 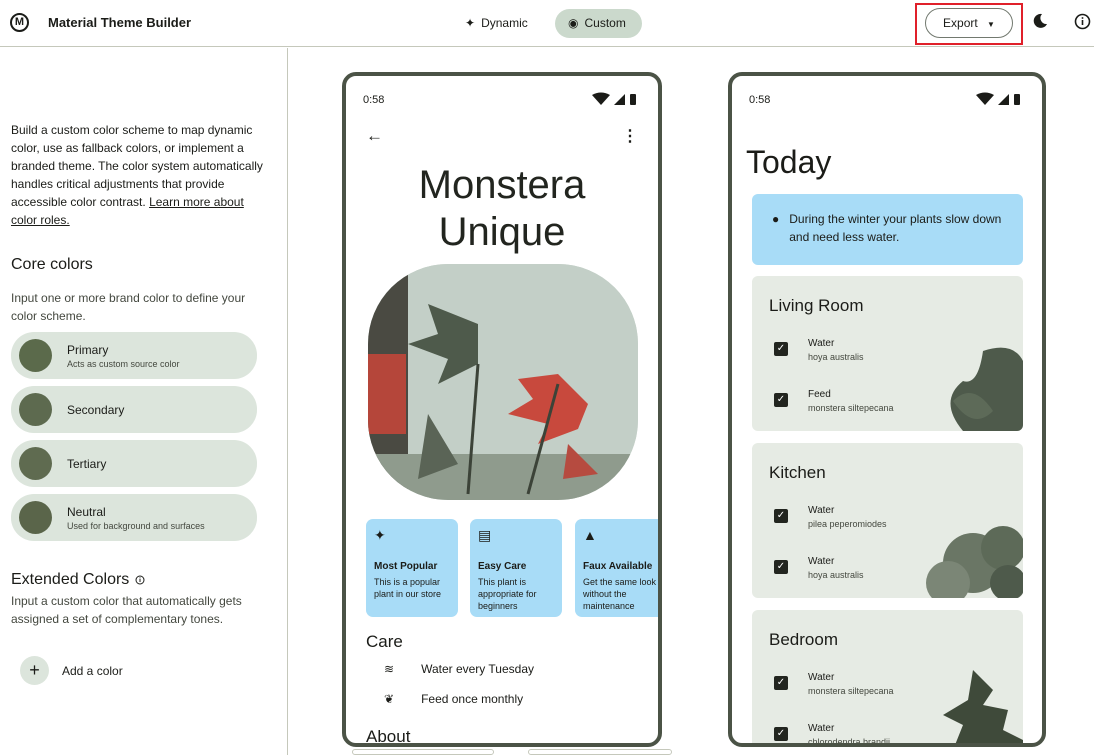 I want to click on neutral-swatch, so click(x=35, y=517).